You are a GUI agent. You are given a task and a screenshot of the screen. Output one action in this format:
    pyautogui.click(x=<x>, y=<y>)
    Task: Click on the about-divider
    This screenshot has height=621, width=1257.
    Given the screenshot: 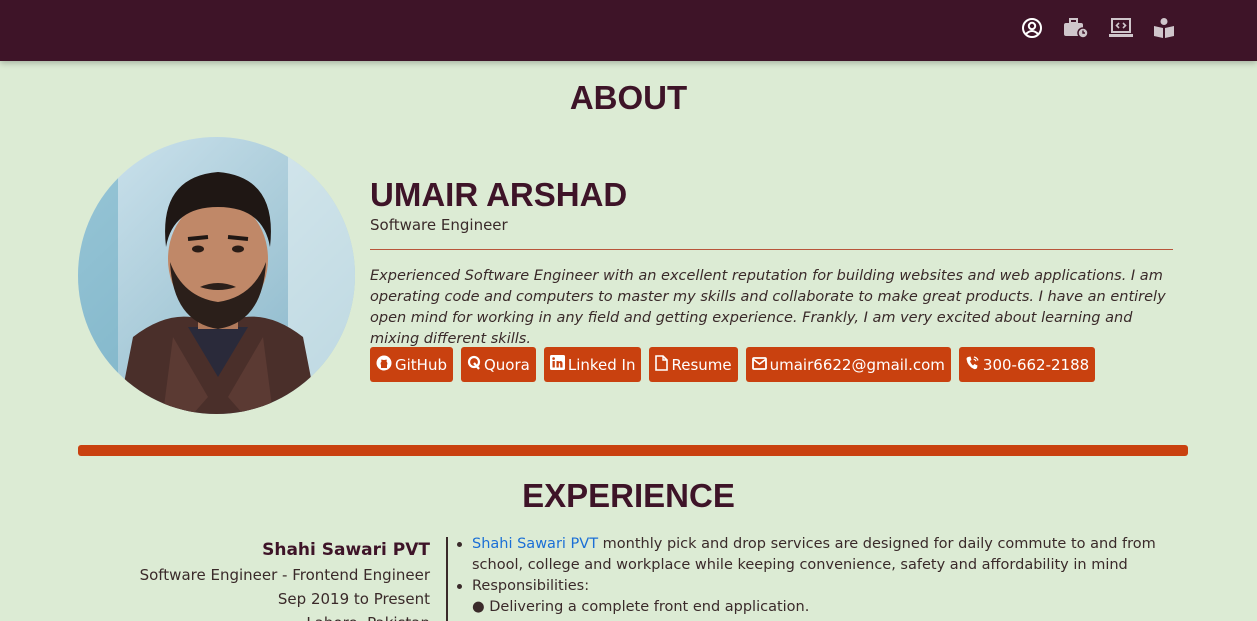 What is the action you would take?
    pyautogui.click(x=771, y=249)
    